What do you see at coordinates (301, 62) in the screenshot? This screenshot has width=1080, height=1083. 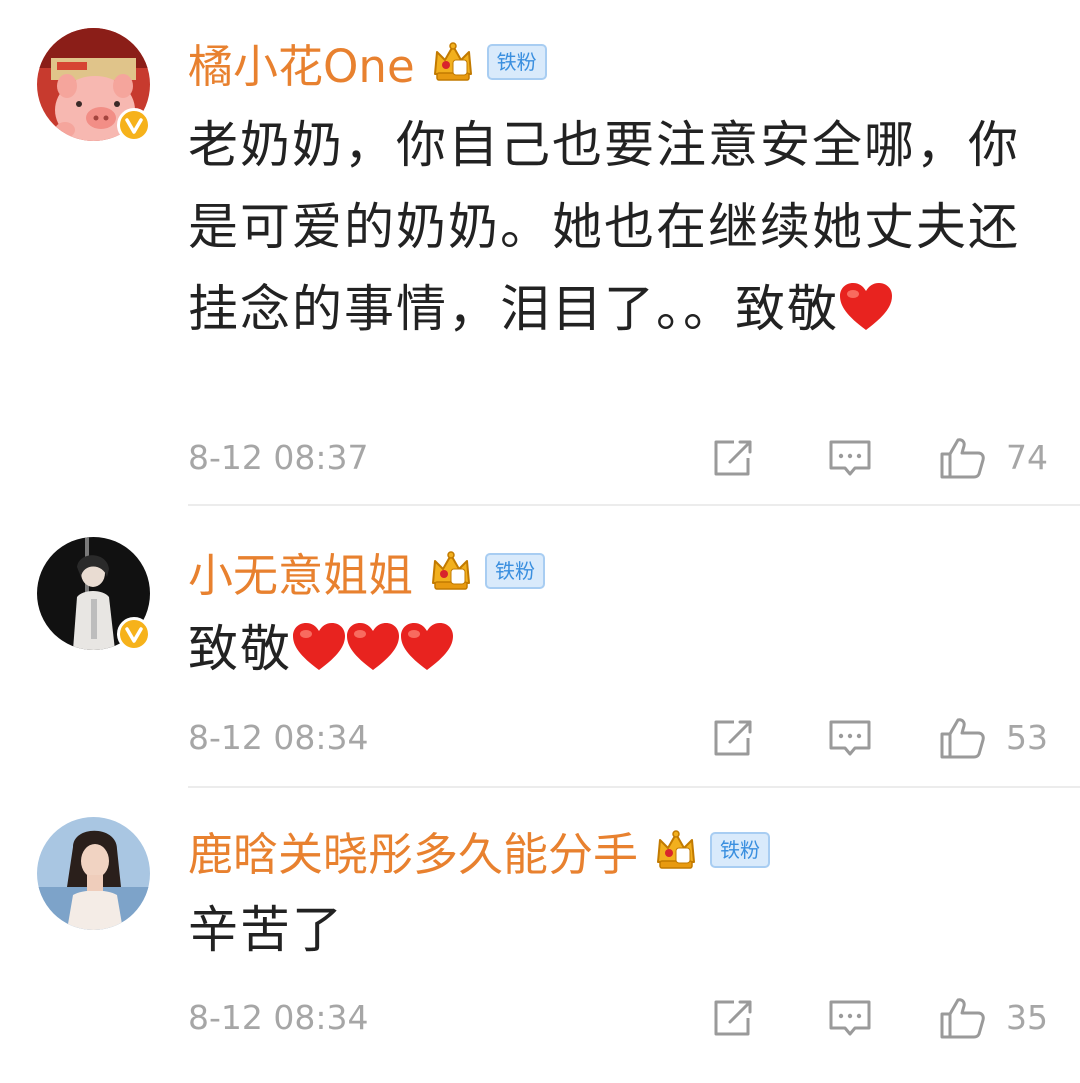 I see `username: 橘小花One` at bounding box center [301, 62].